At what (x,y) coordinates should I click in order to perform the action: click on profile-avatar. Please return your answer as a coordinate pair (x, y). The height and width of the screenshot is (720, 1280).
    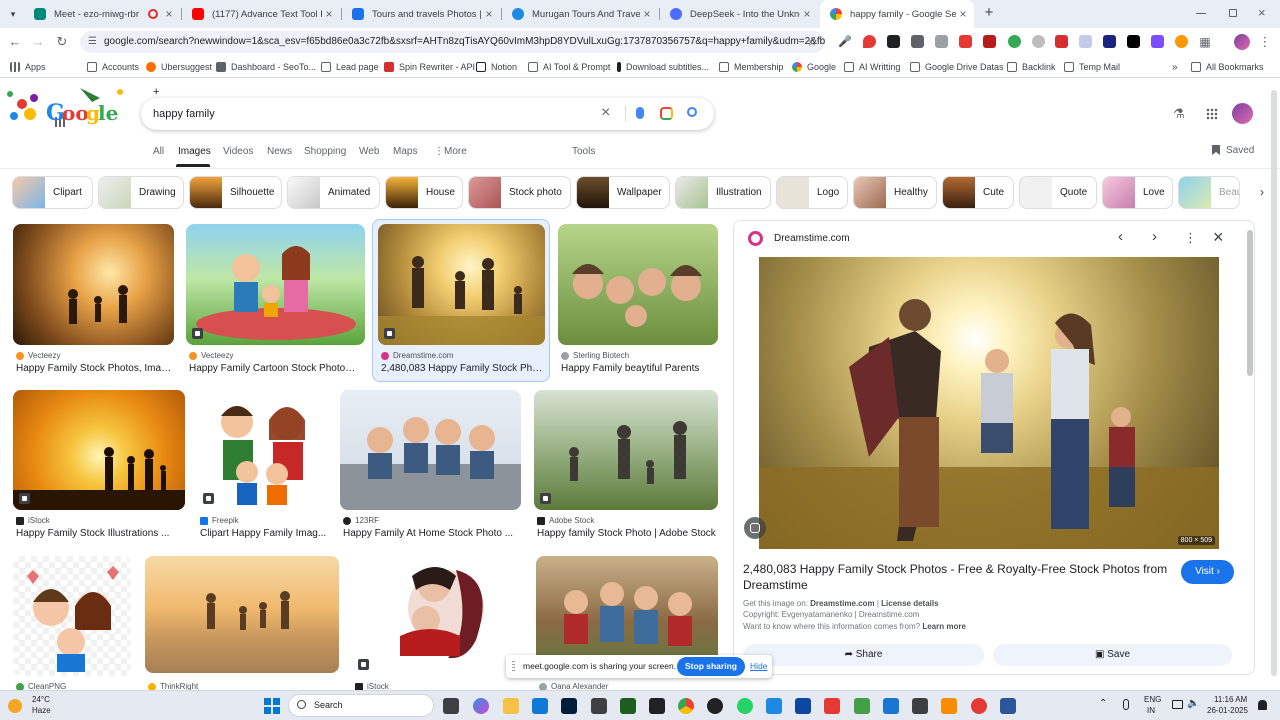
    Looking at the image, I should click on (1242, 42).